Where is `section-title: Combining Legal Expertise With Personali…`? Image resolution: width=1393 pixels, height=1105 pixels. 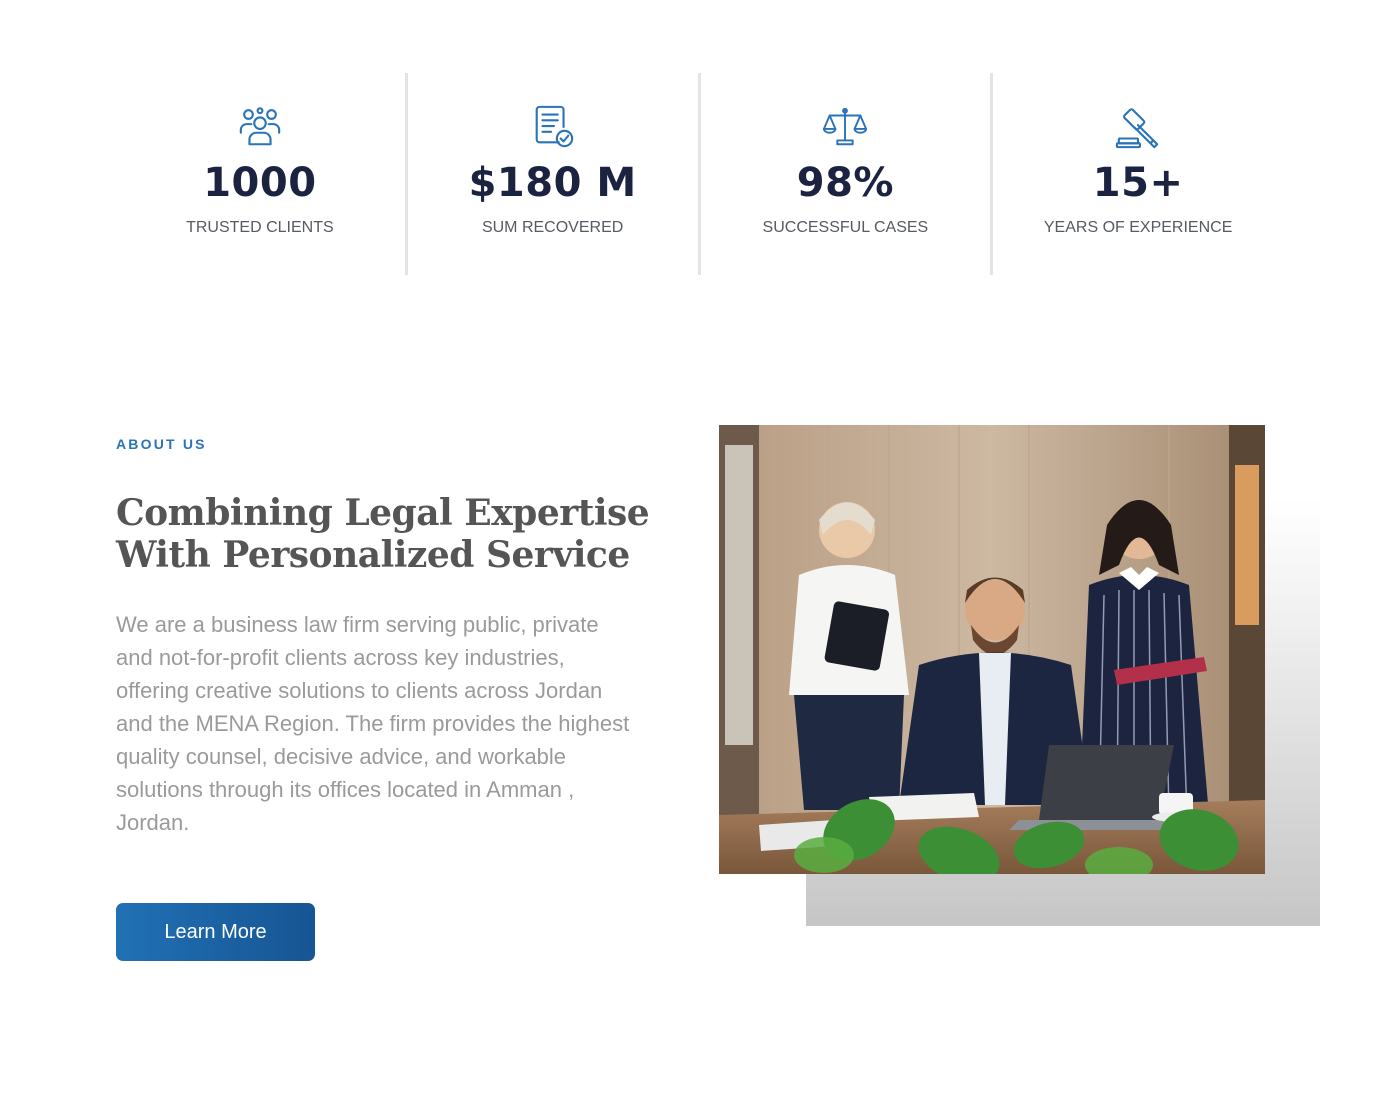
section-title: Combining Legal Expertise With Personali… is located at coordinates (383, 534).